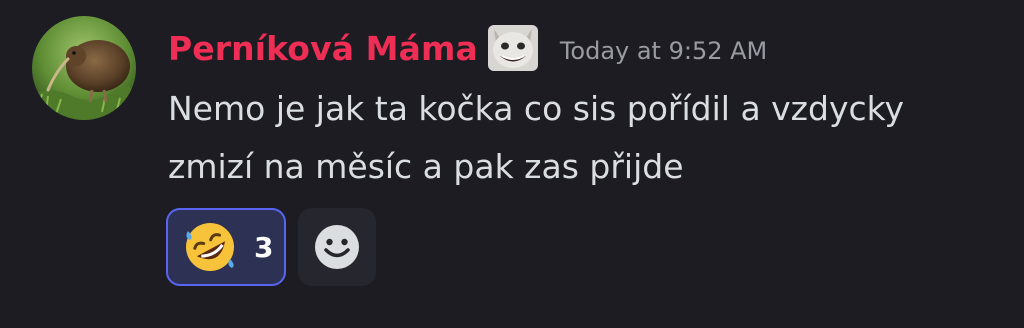 Image resolution: width=1024 pixels, height=328 pixels. I want to click on smiley-face-icon, so click(337, 247).